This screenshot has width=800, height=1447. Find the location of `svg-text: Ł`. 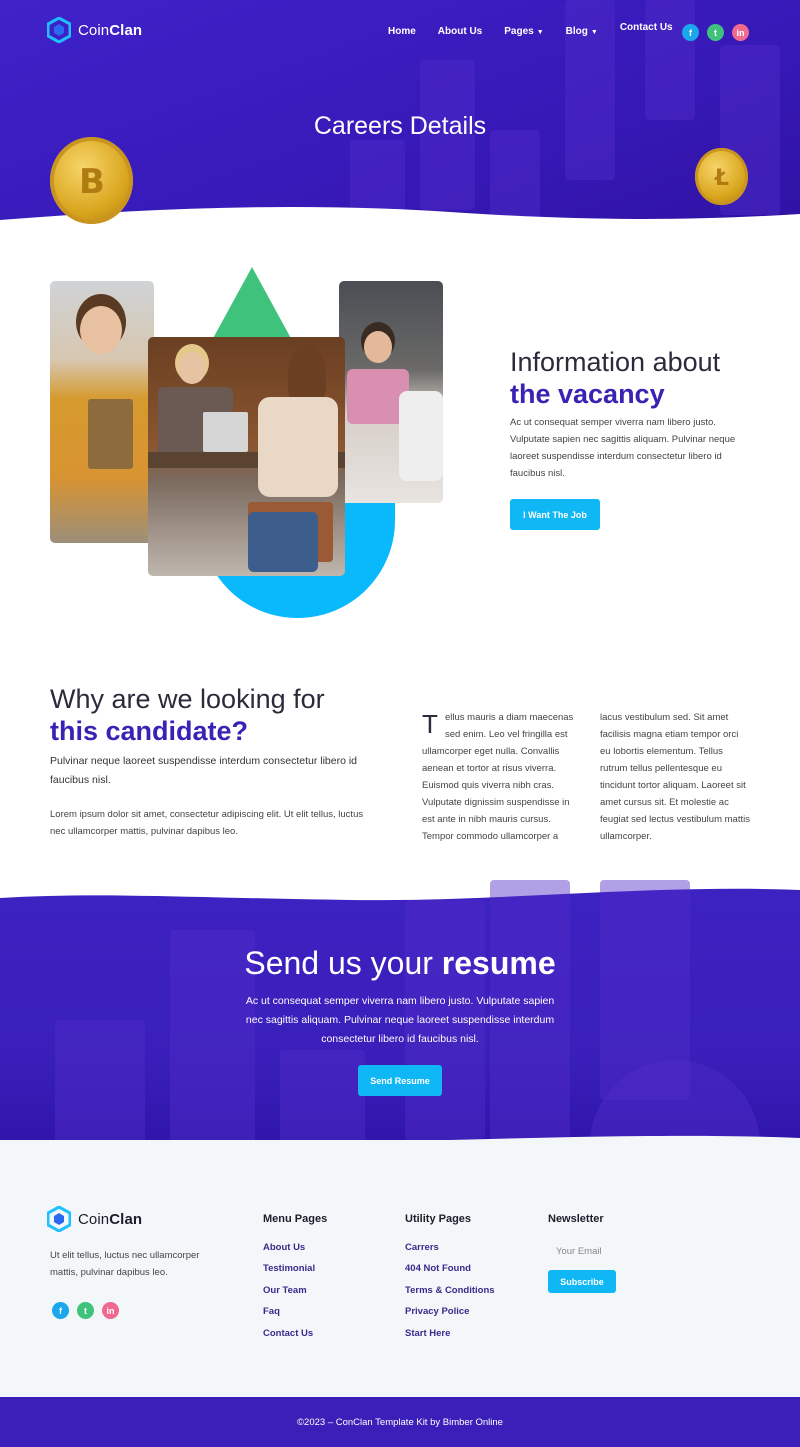

svg-text: Ł is located at coordinates (720, 178).